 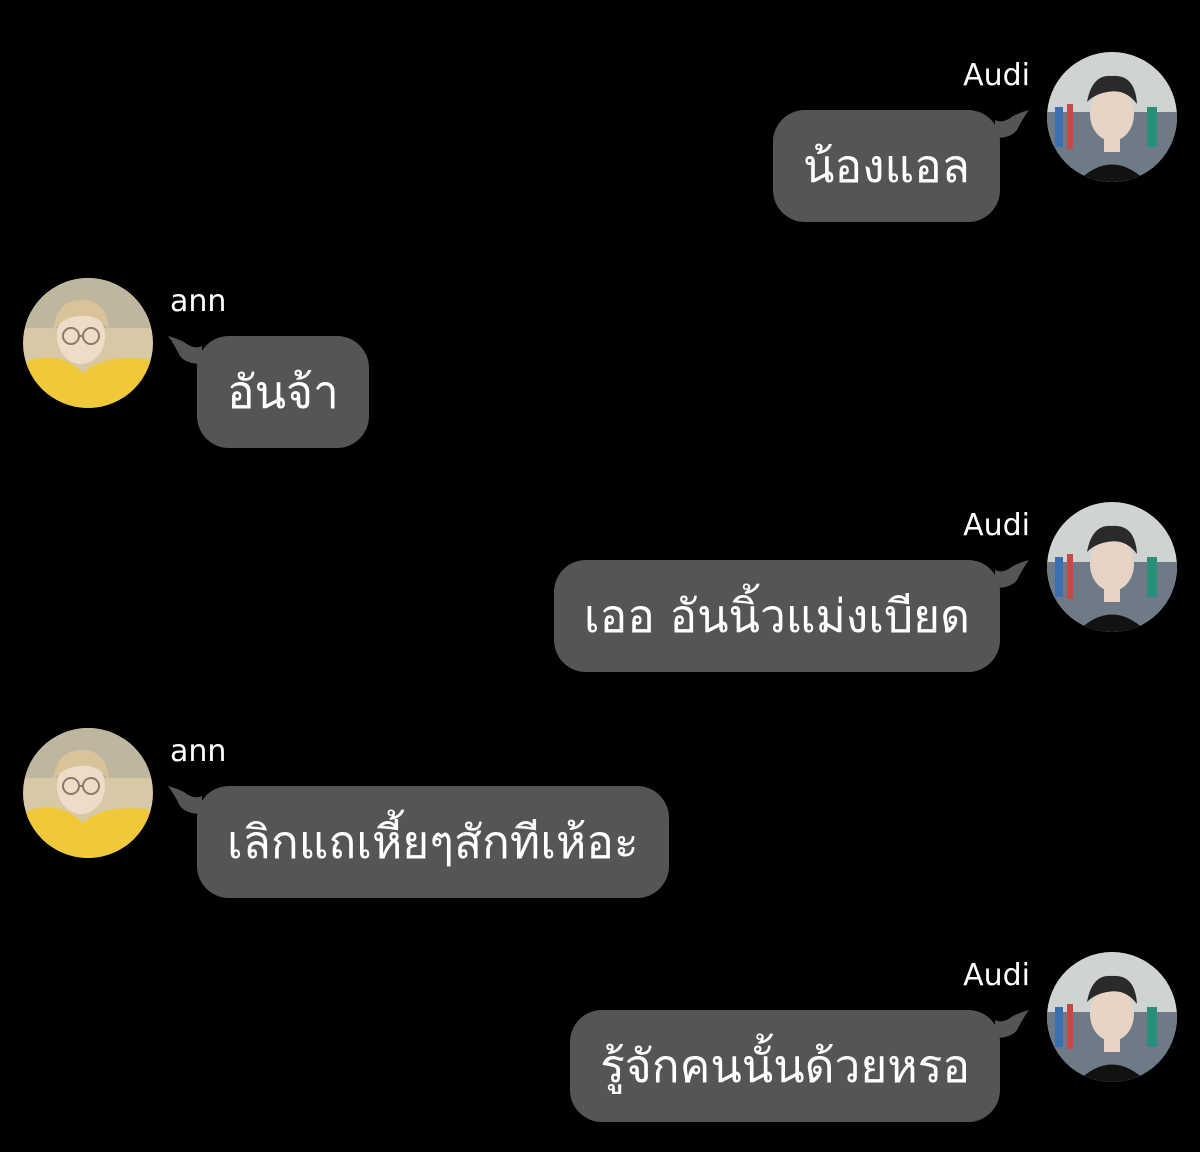 I want to click on chat-bubble: เลิกแถเหี้ยๆสักทีเห้อะ, so click(x=433, y=842).